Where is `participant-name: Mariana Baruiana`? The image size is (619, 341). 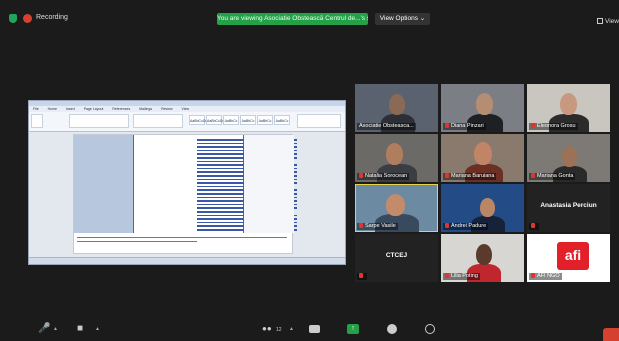
participant-name: Mariana Baruiana is located at coordinates (470, 176).